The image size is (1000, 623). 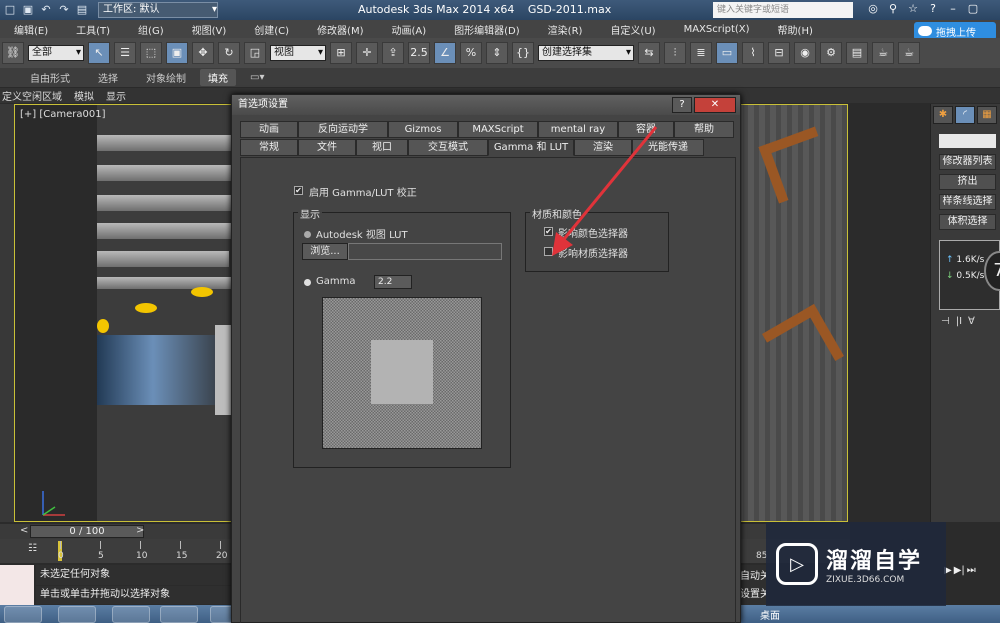 What do you see at coordinates (873, 9) in the screenshot?
I see `binoculars-icon: ◎` at bounding box center [873, 9].